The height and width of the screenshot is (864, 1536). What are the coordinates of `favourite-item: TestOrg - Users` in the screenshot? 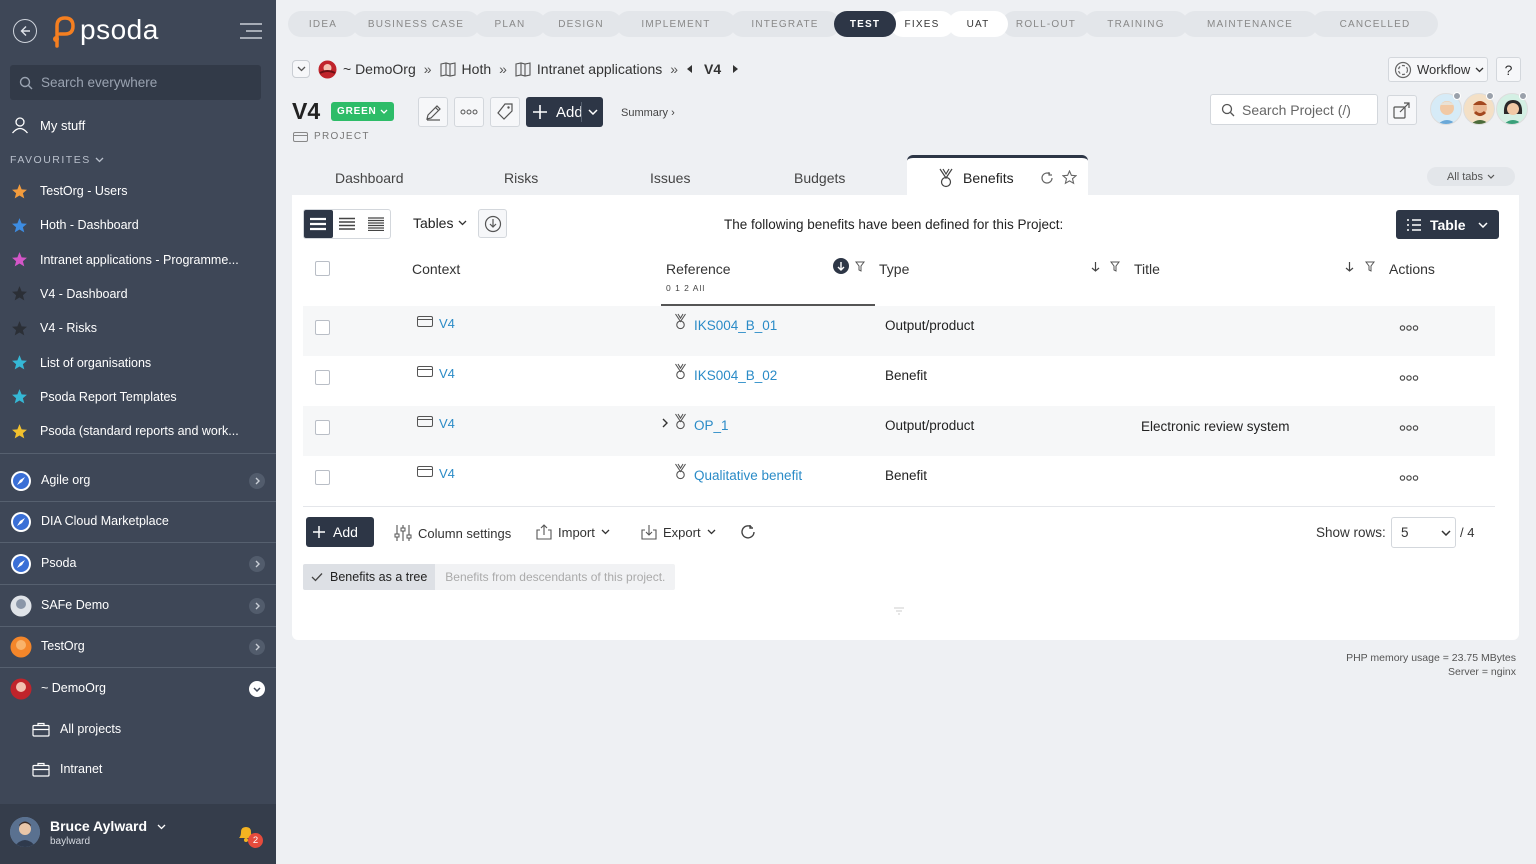 It's located at (138, 191).